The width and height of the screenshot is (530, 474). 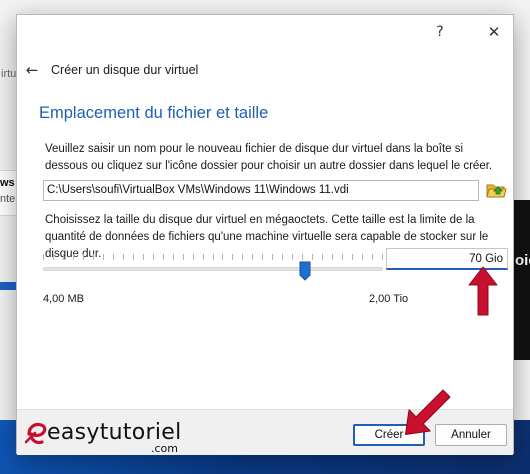 What do you see at coordinates (8, 286) in the screenshot?
I see `background-vm-item-selected: d nte` at bounding box center [8, 286].